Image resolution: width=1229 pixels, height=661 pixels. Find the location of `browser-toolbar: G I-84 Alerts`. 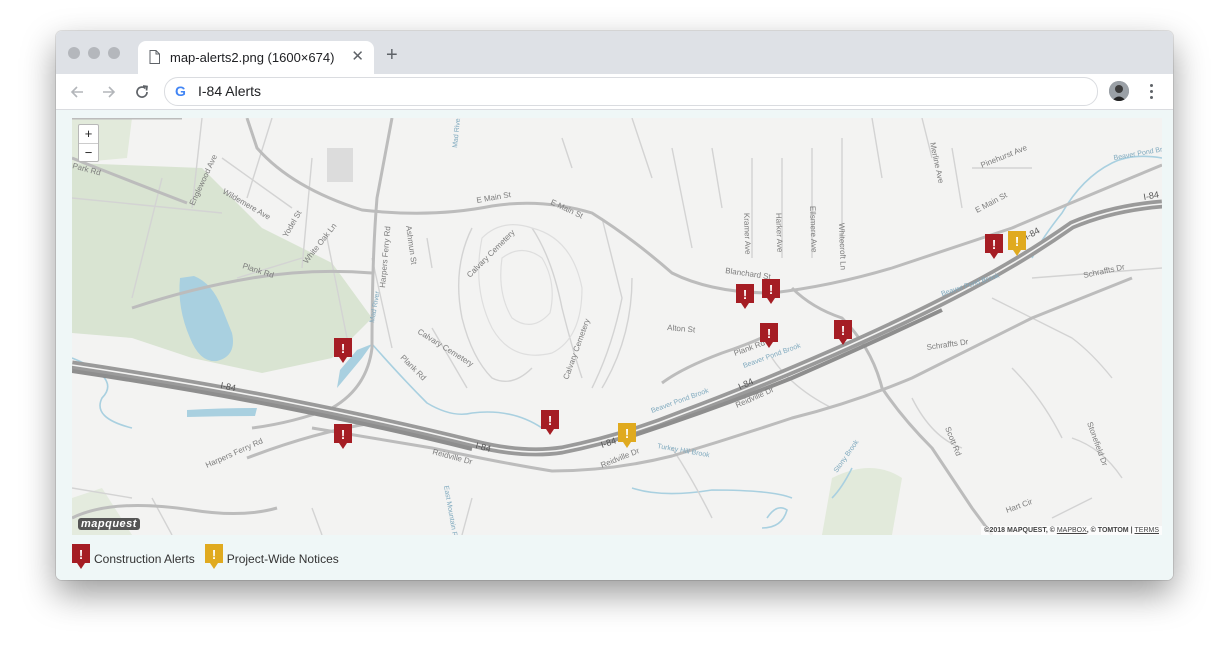

browser-toolbar: G I-84 Alerts is located at coordinates (614, 92).